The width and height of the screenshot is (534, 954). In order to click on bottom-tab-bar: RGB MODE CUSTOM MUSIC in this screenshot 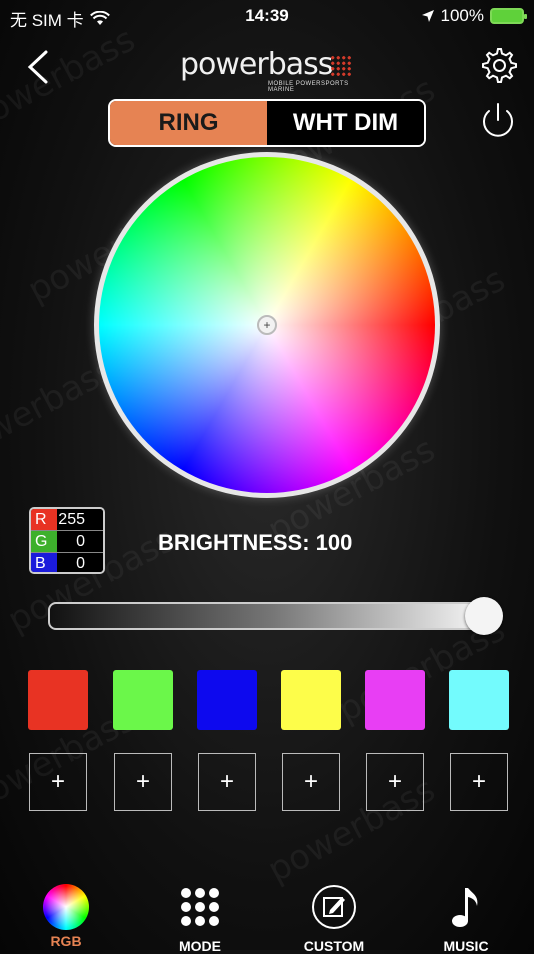, I will do `click(267, 917)`.